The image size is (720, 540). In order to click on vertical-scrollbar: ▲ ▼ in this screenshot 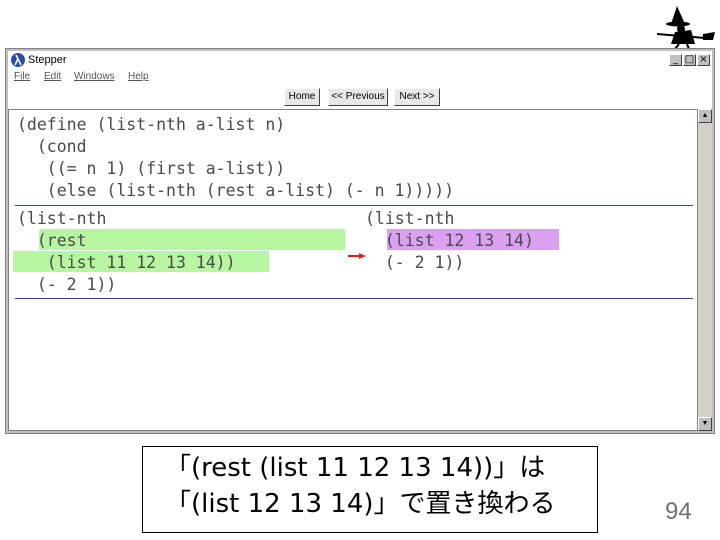, I will do `click(705, 270)`.